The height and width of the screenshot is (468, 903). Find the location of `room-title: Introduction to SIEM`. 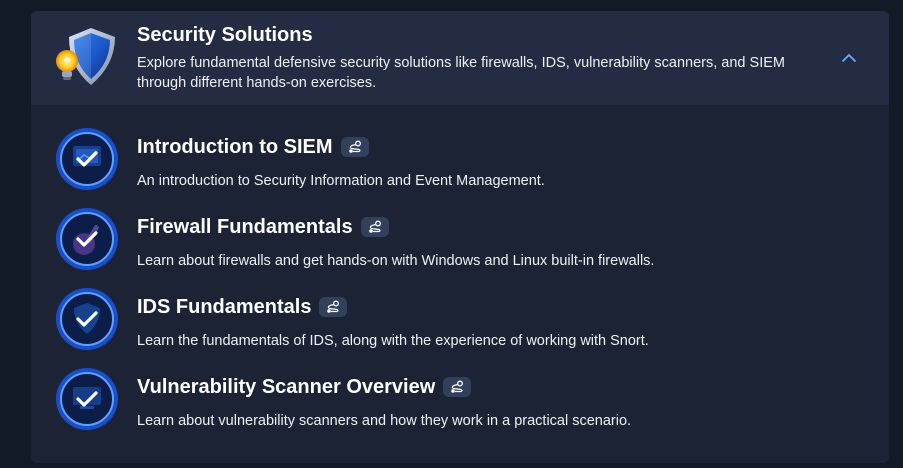

room-title: Introduction to SIEM is located at coordinates (235, 146).